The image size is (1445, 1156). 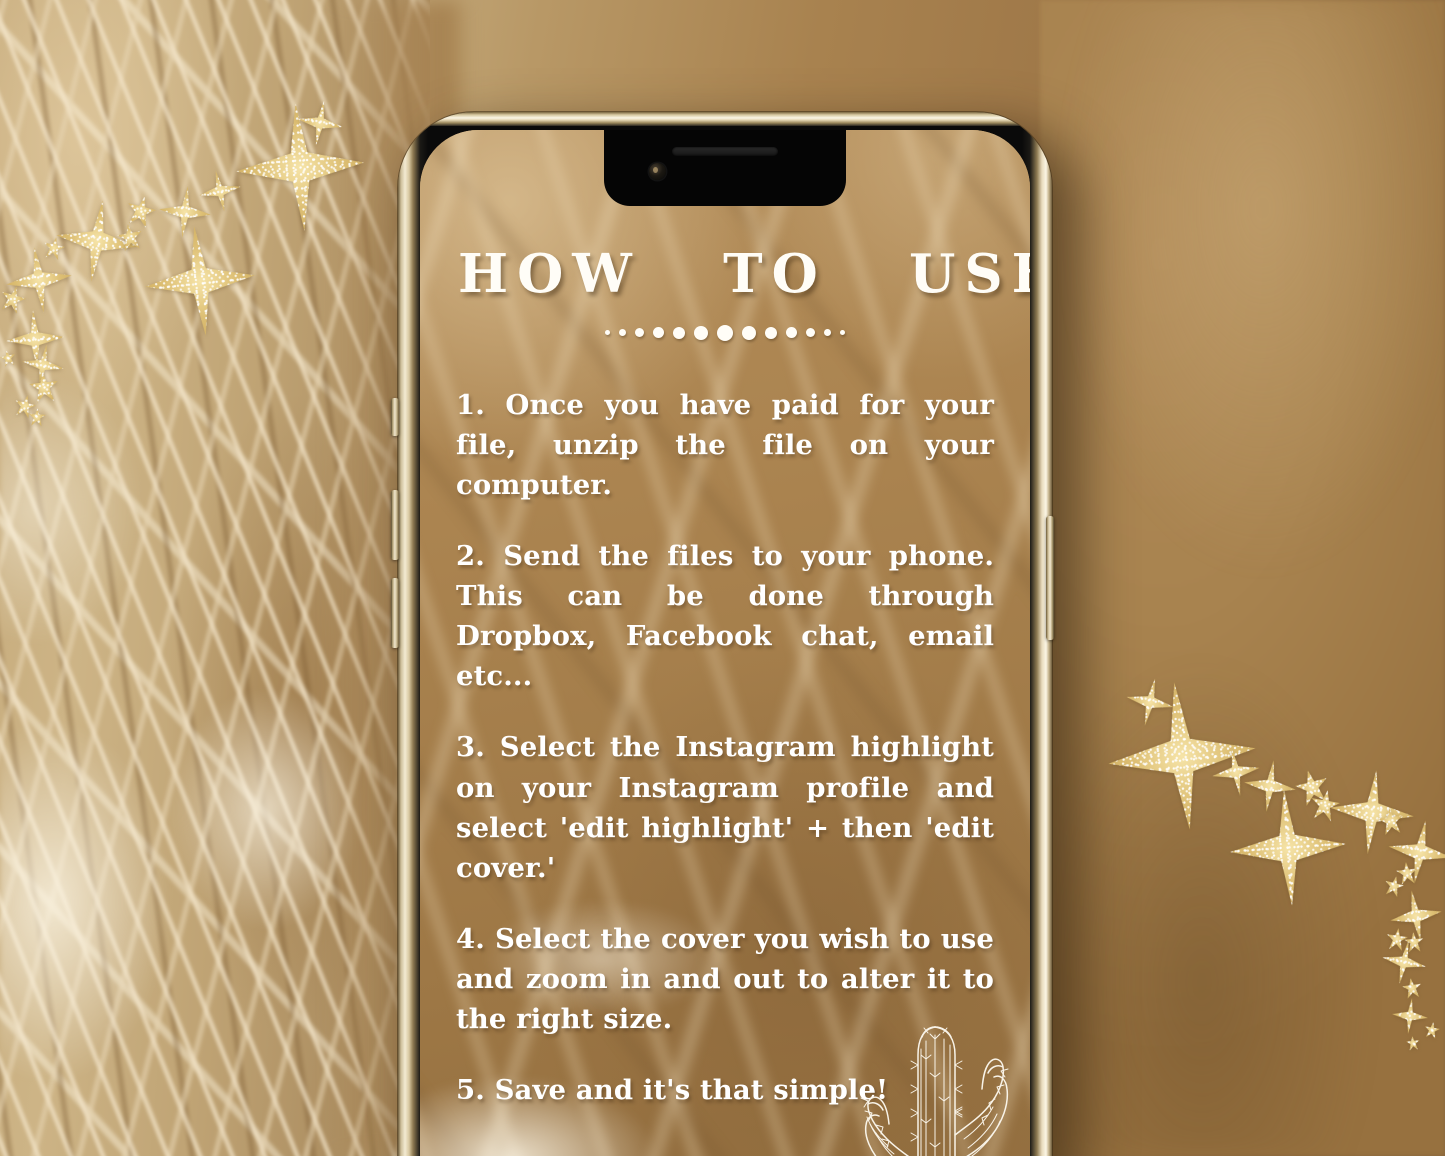 What do you see at coordinates (969, 274) in the screenshot?
I see `title-word-use: USE` at bounding box center [969, 274].